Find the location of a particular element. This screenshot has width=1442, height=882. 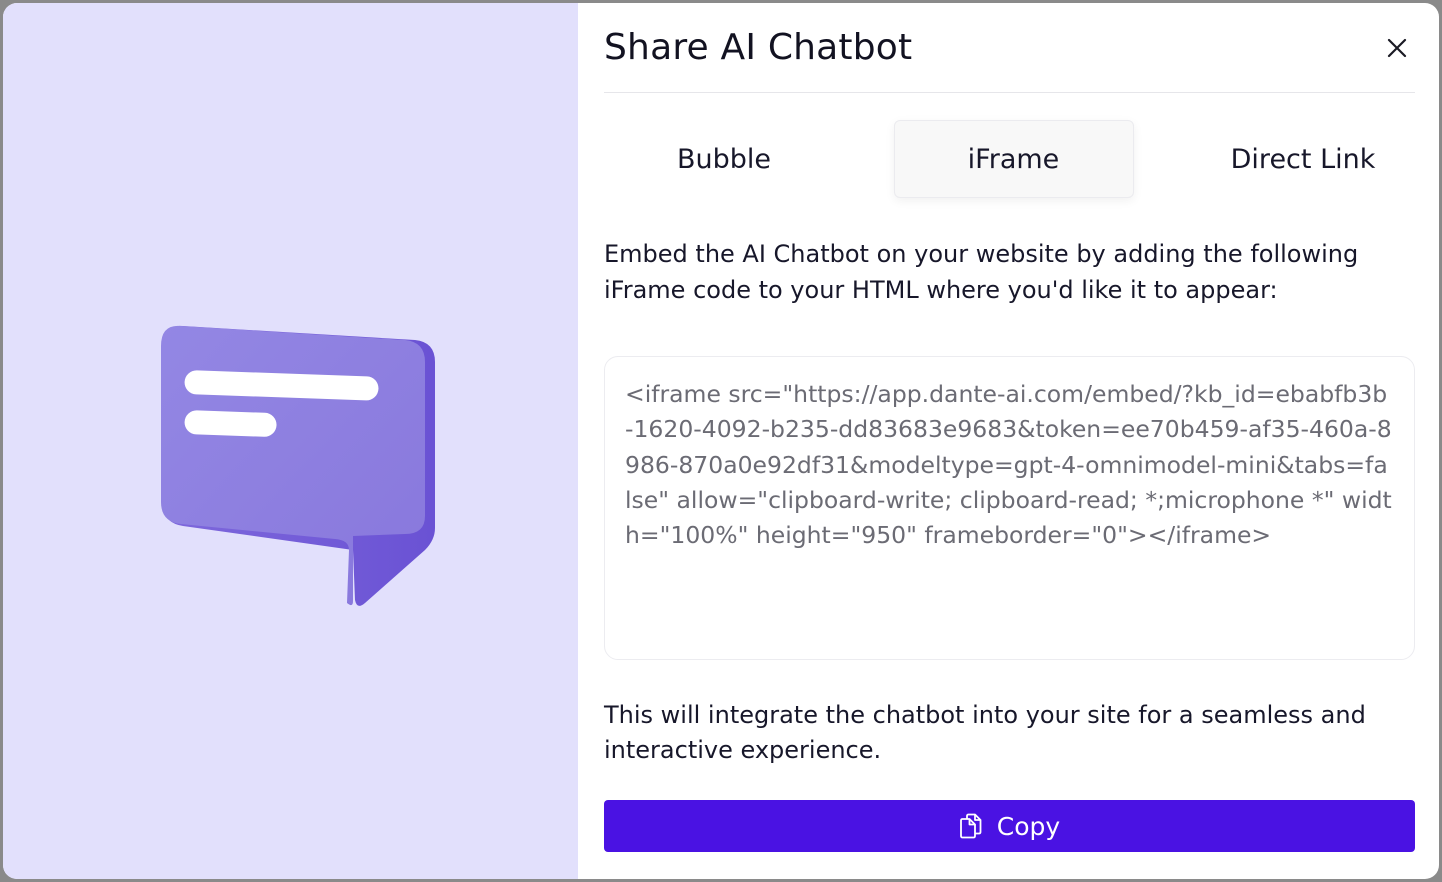

modal-header: Share AI Chatbot is located at coordinates (1009, 48).